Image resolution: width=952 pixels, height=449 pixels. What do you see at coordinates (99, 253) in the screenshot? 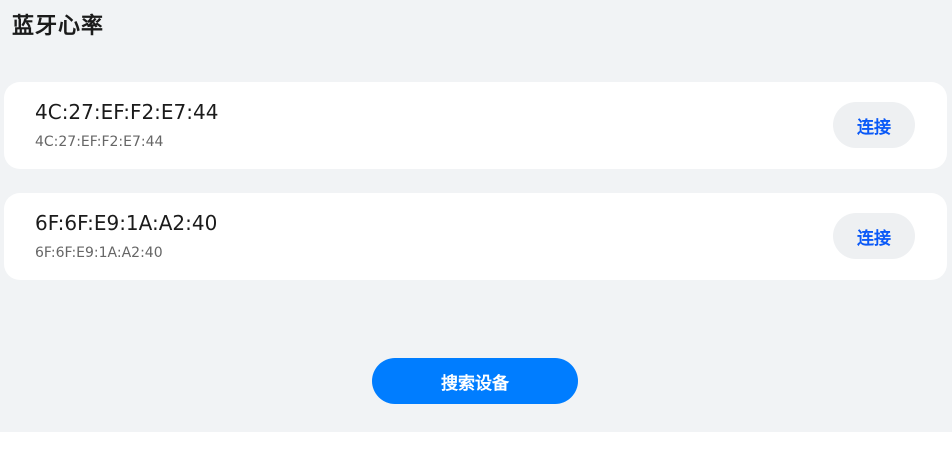
I see `device-address: 6F:6F:E9:1A:A2:40` at bounding box center [99, 253].